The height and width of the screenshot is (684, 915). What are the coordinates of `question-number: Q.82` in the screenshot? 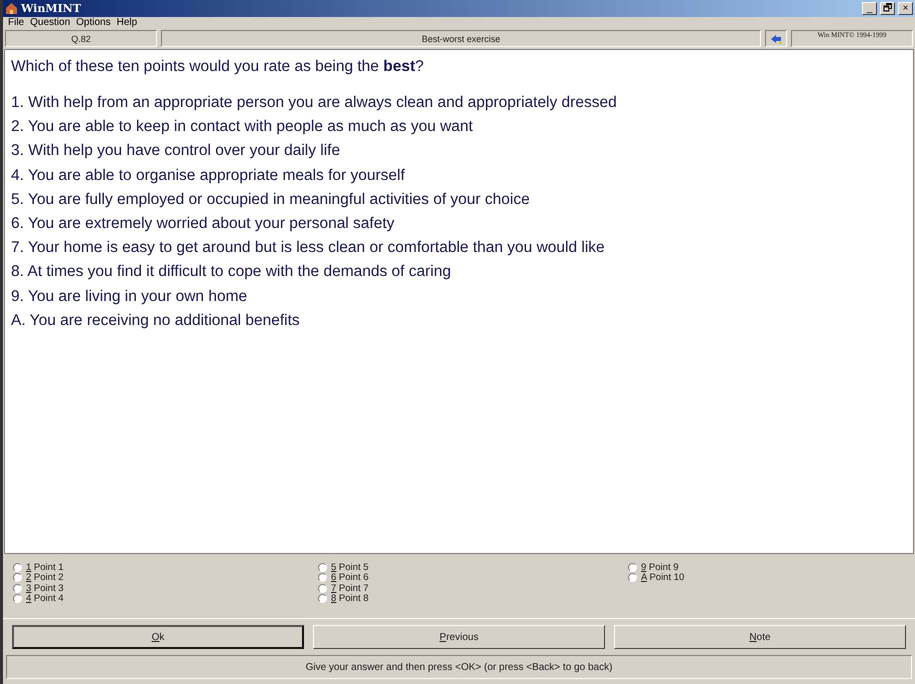 It's located at (81, 38).